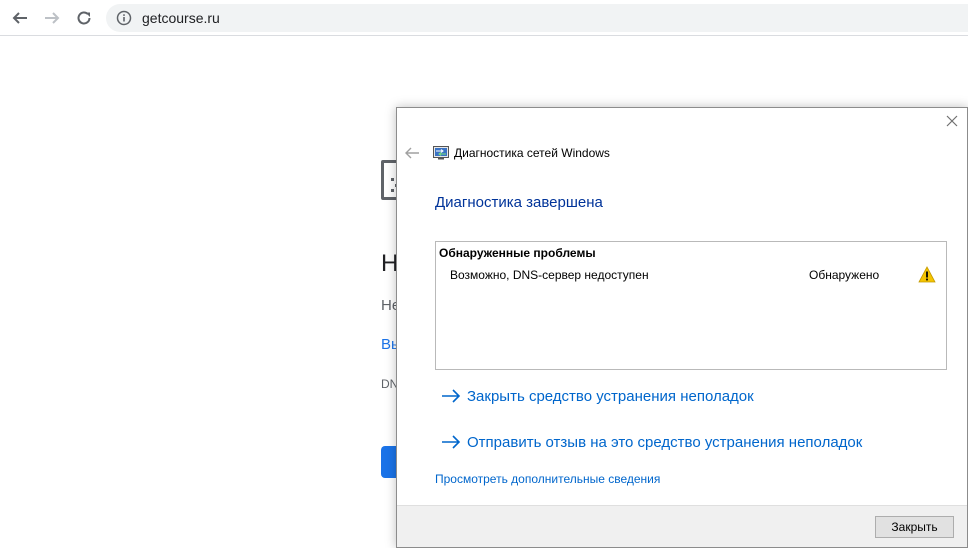 This screenshot has height=548, width=968. Describe the element at coordinates (952, 121) in the screenshot. I see `close-icon` at that location.